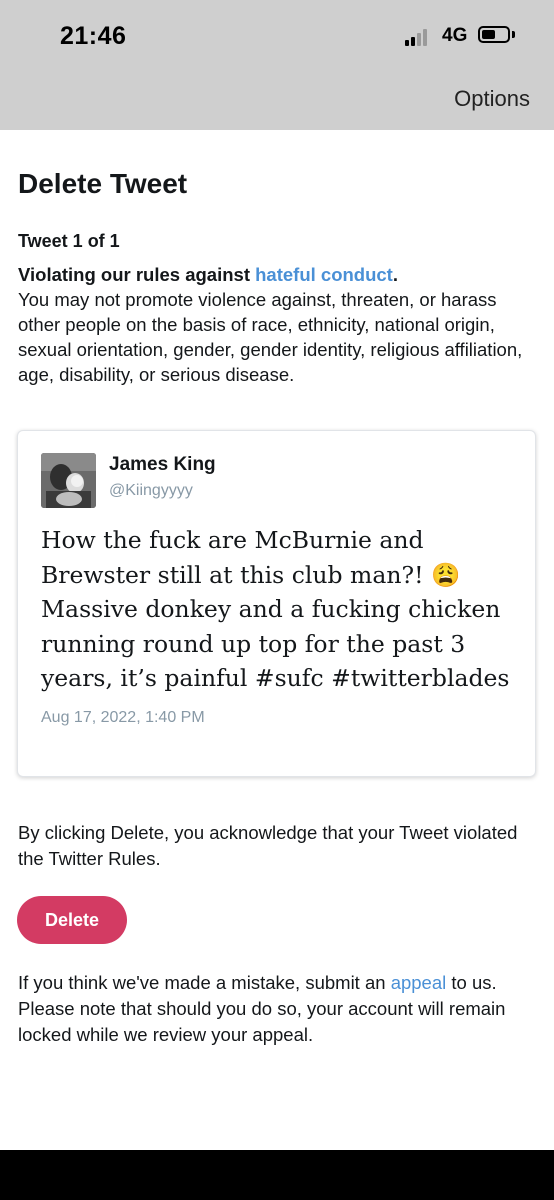  What do you see at coordinates (513, 34) in the screenshot?
I see `battery-cap` at bounding box center [513, 34].